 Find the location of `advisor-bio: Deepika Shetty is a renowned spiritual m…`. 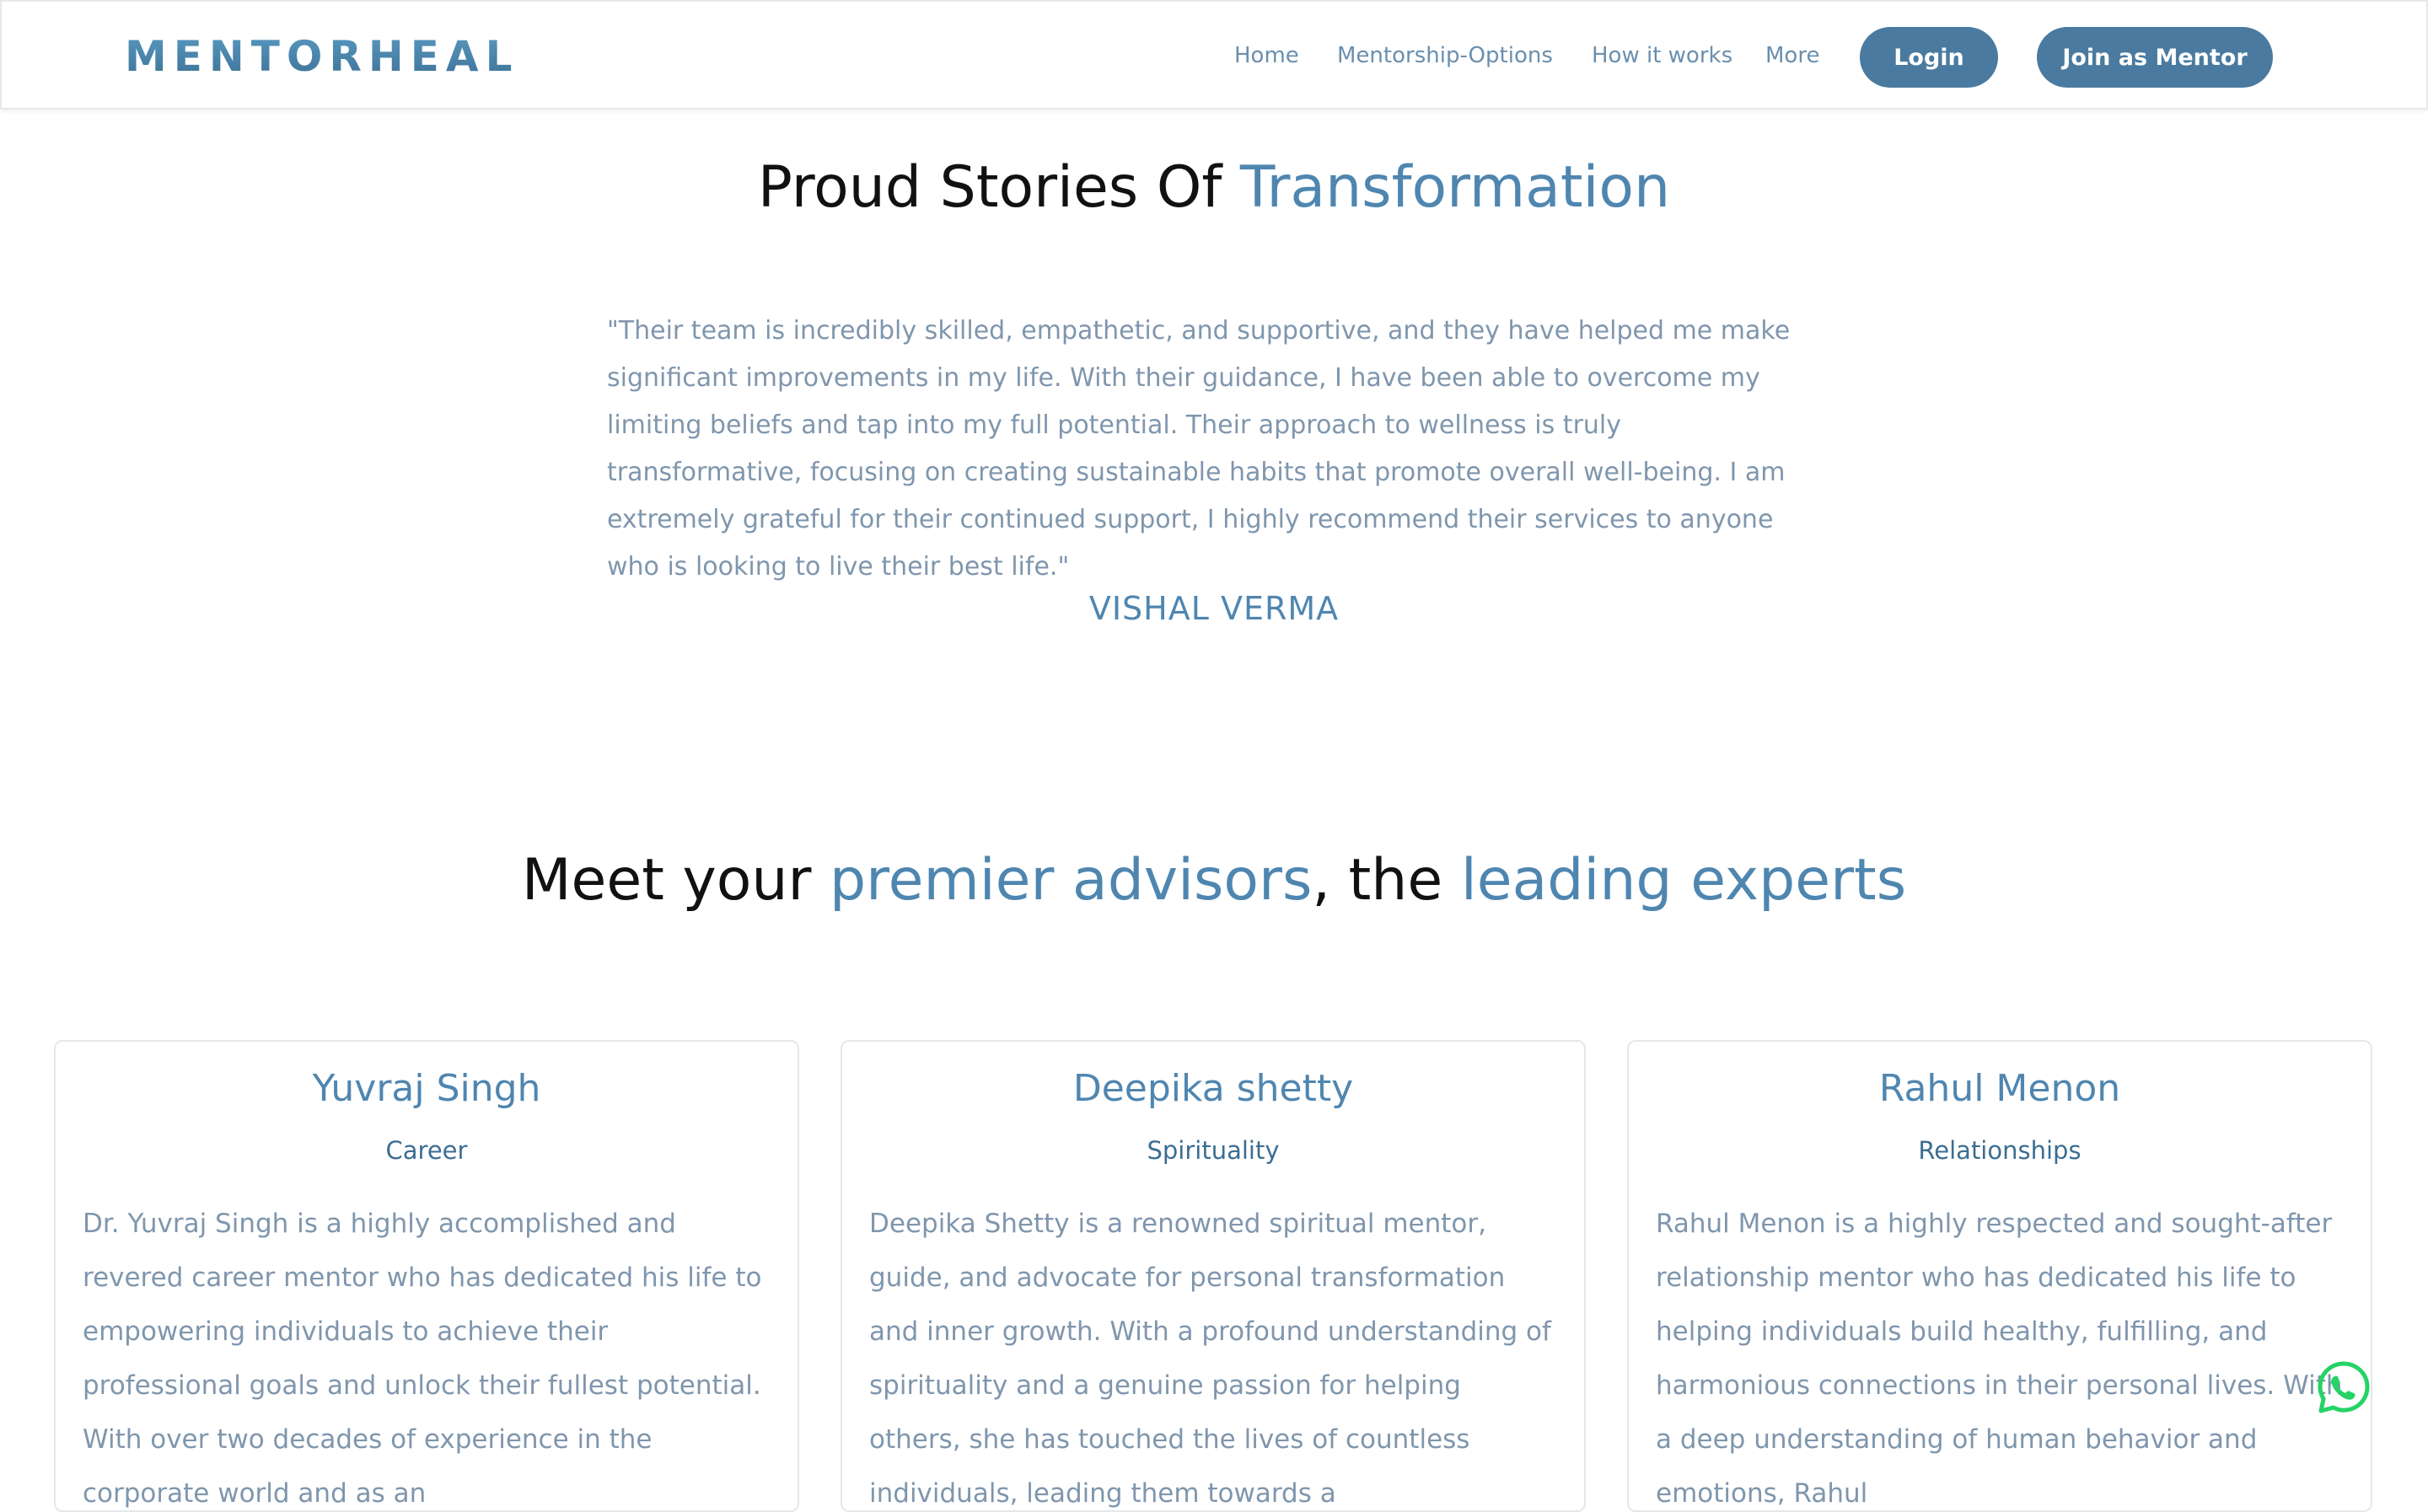

advisor-bio: Deepika Shetty is a renowned spiritual m… is located at coordinates (1210, 1359).